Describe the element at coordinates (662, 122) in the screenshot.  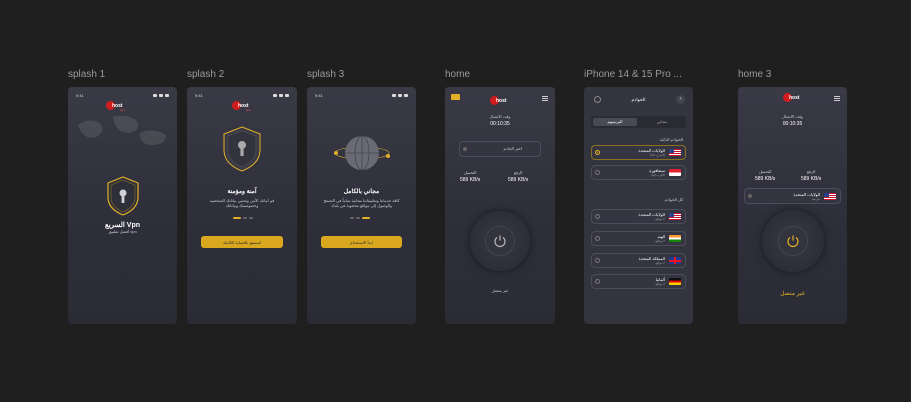
I see `tab-free: مجاني` at that location.